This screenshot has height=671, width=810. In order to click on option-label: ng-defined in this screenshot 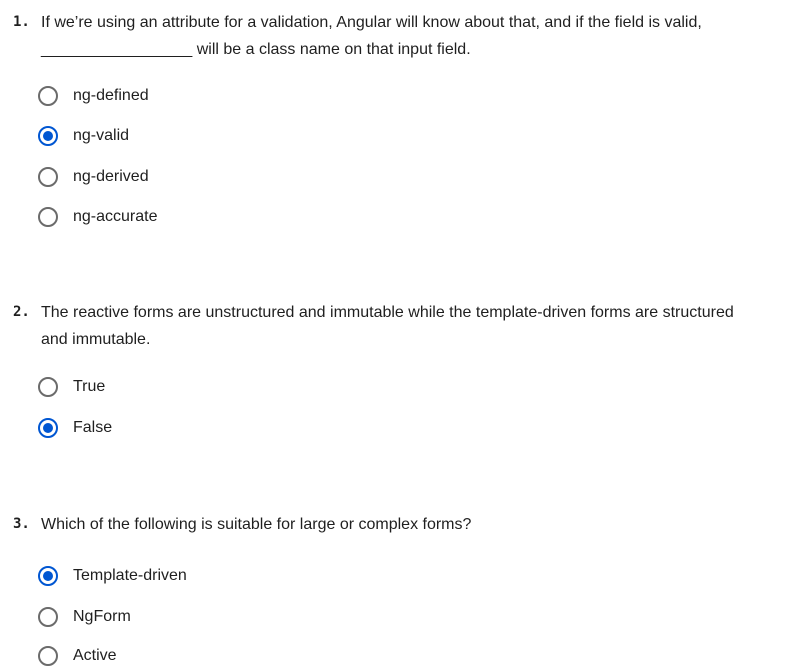, I will do `click(111, 95)`.